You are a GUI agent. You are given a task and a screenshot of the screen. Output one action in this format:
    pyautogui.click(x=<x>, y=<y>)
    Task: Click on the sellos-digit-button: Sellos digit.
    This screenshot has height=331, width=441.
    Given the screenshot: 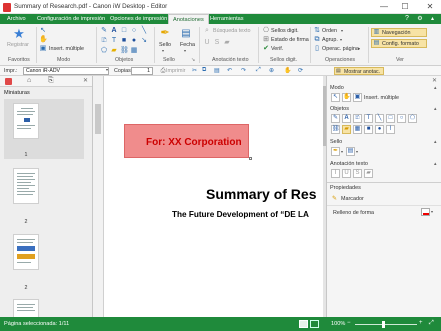 What is the action you would take?
    pyautogui.click(x=285, y=31)
    